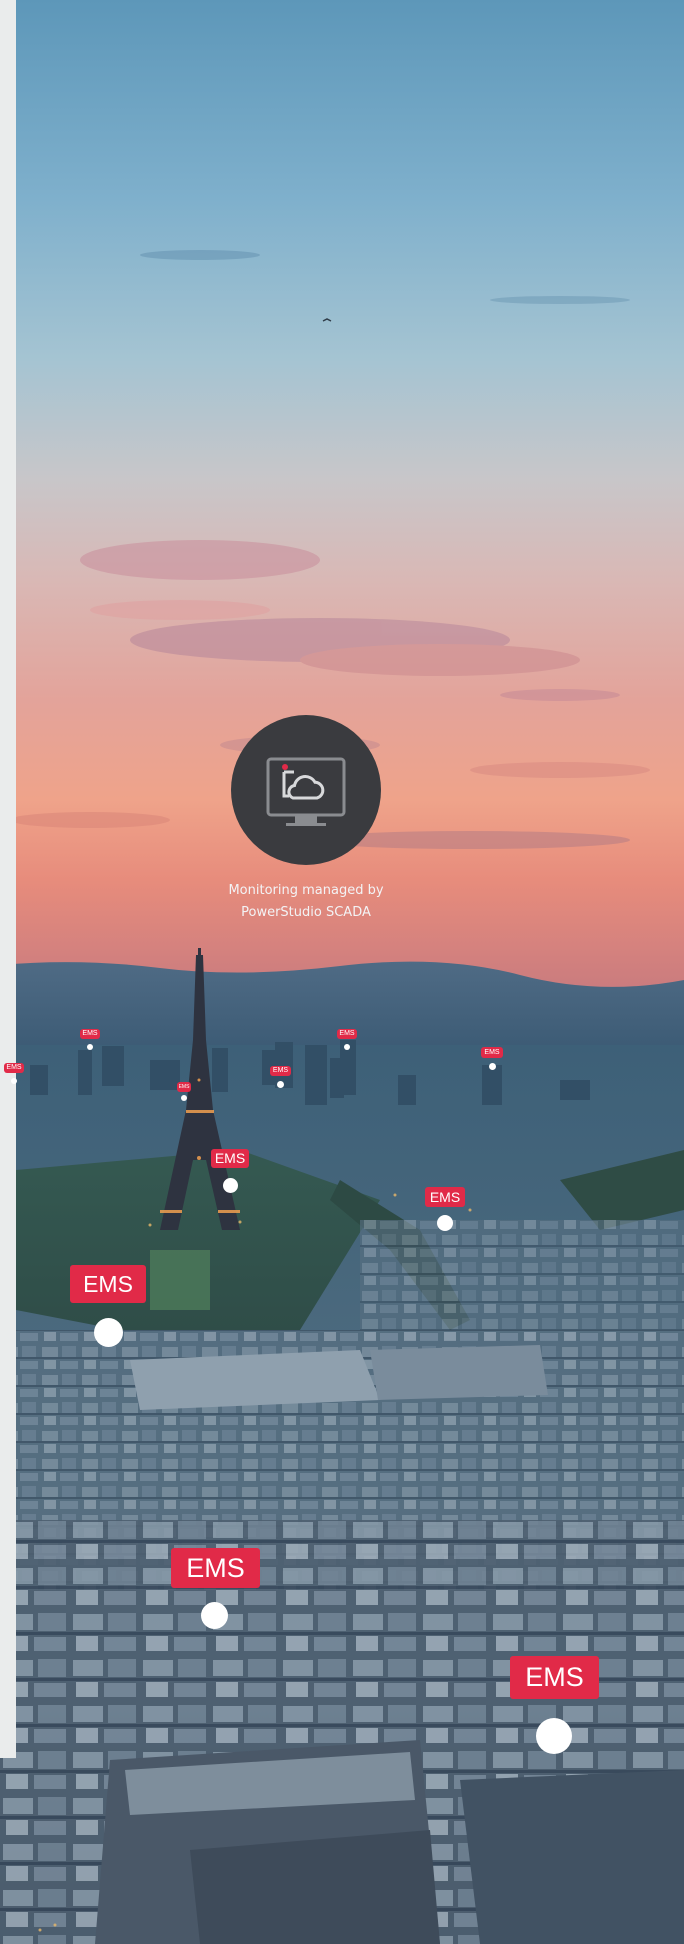 The width and height of the screenshot is (684, 1944). I want to click on left-sidebar-edge, so click(8, 879).